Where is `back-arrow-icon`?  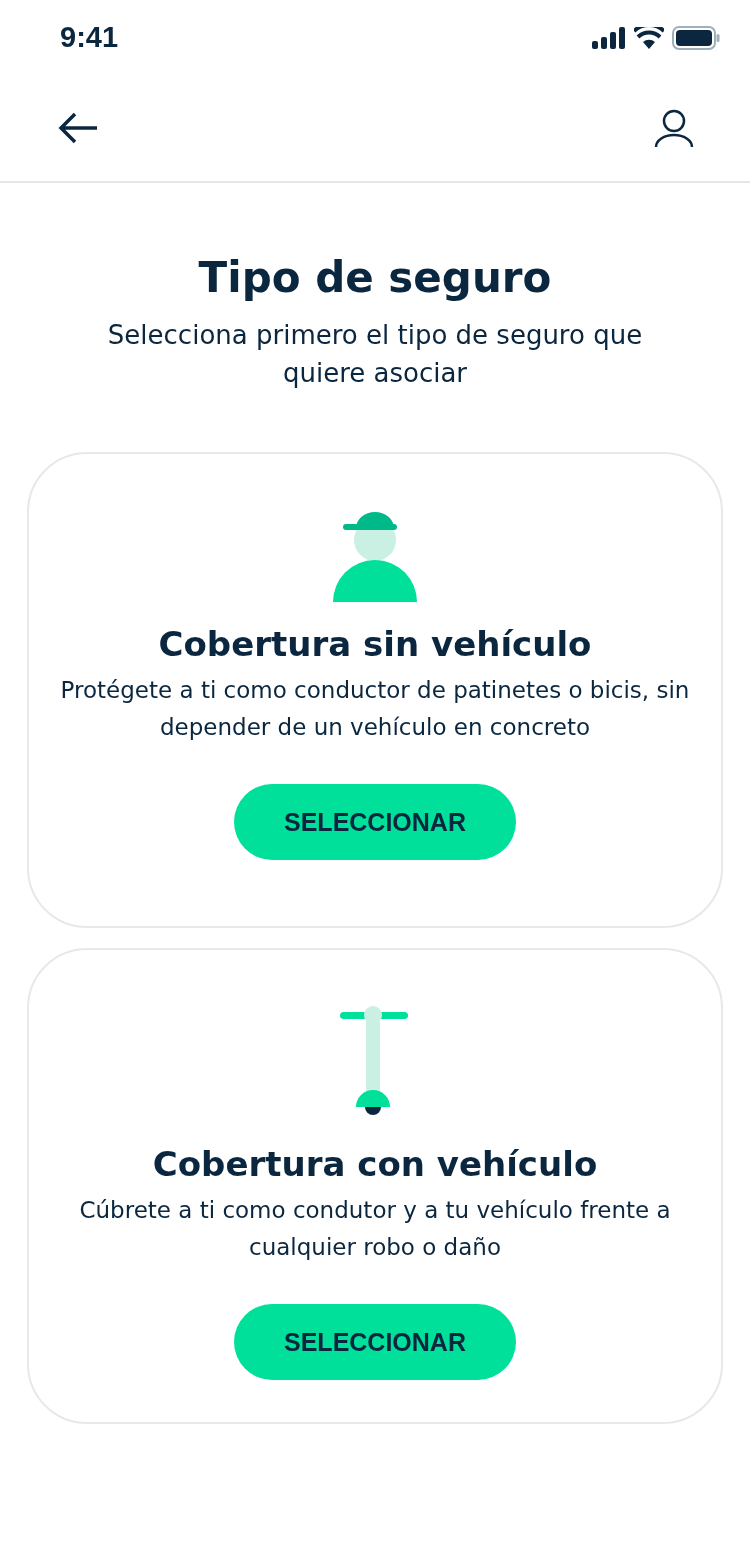 back-arrow-icon is located at coordinates (78, 128).